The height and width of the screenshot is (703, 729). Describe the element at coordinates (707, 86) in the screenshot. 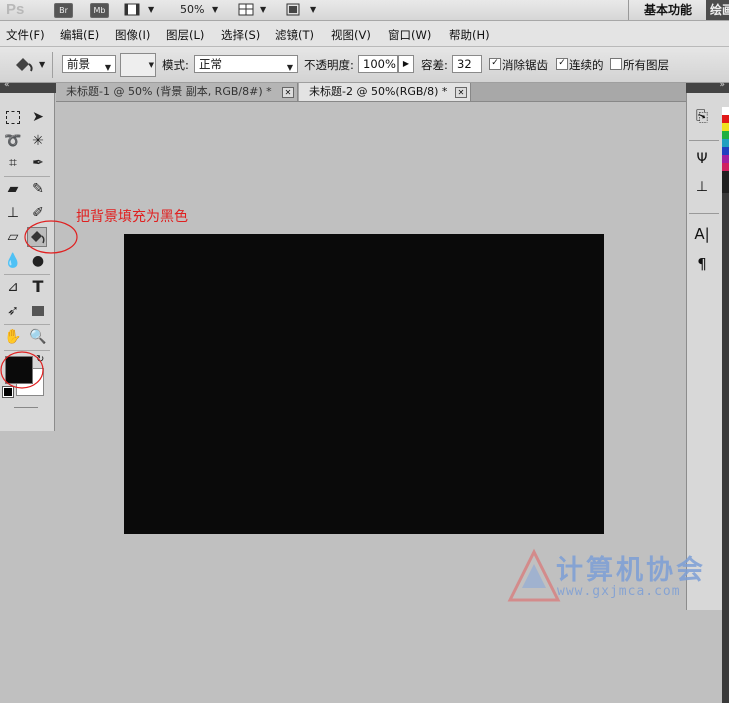

I see `right-panel-header: »` at that location.